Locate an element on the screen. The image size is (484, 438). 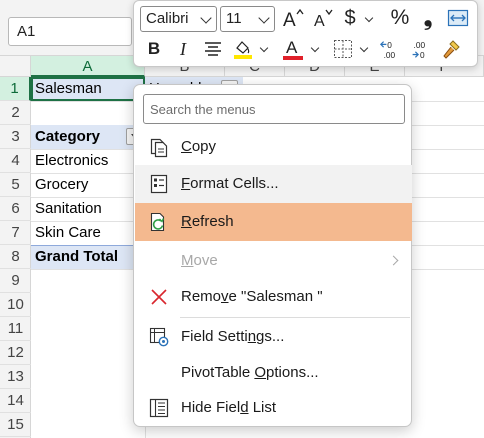
bold-button: B is located at coordinates (154, 49).